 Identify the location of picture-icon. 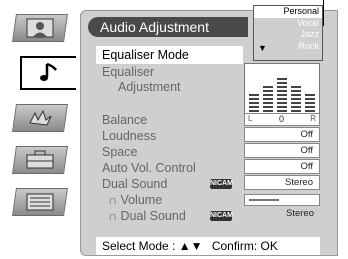
(40, 28).